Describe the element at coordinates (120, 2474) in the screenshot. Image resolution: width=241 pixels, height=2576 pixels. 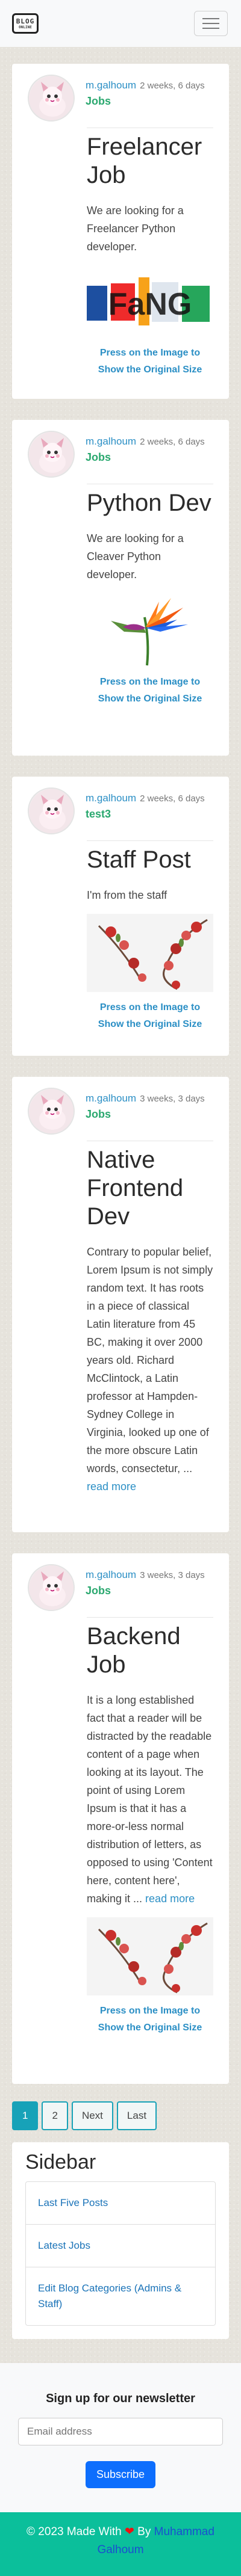
I see `subscribe-button: Subscribe` at that location.